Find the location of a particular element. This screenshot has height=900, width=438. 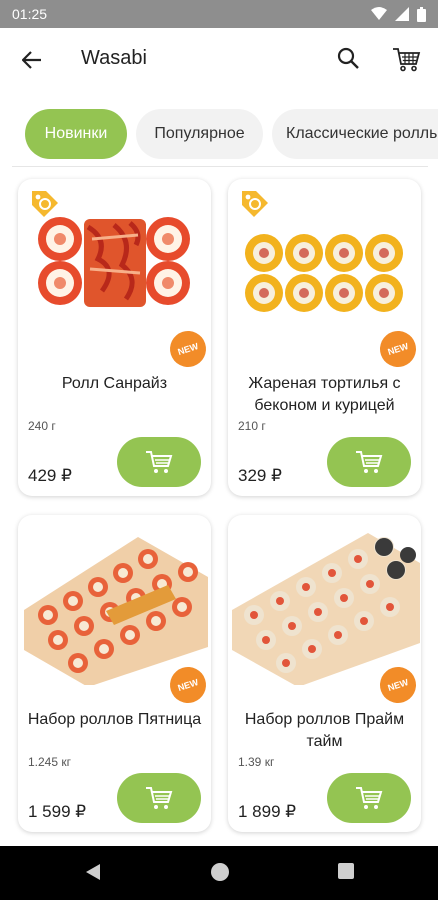

nav-recents-icon is located at coordinates (346, 871).